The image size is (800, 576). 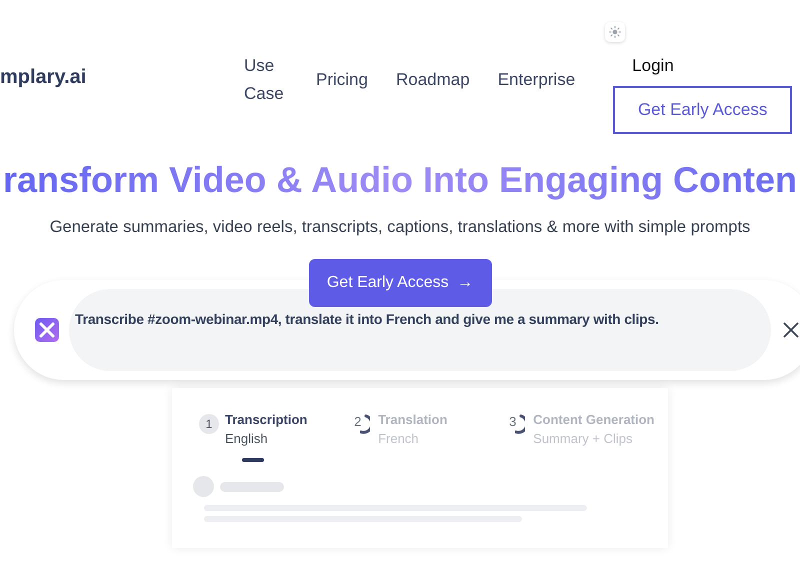 I want to click on step-title: Content Generation, so click(x=593, y=419).